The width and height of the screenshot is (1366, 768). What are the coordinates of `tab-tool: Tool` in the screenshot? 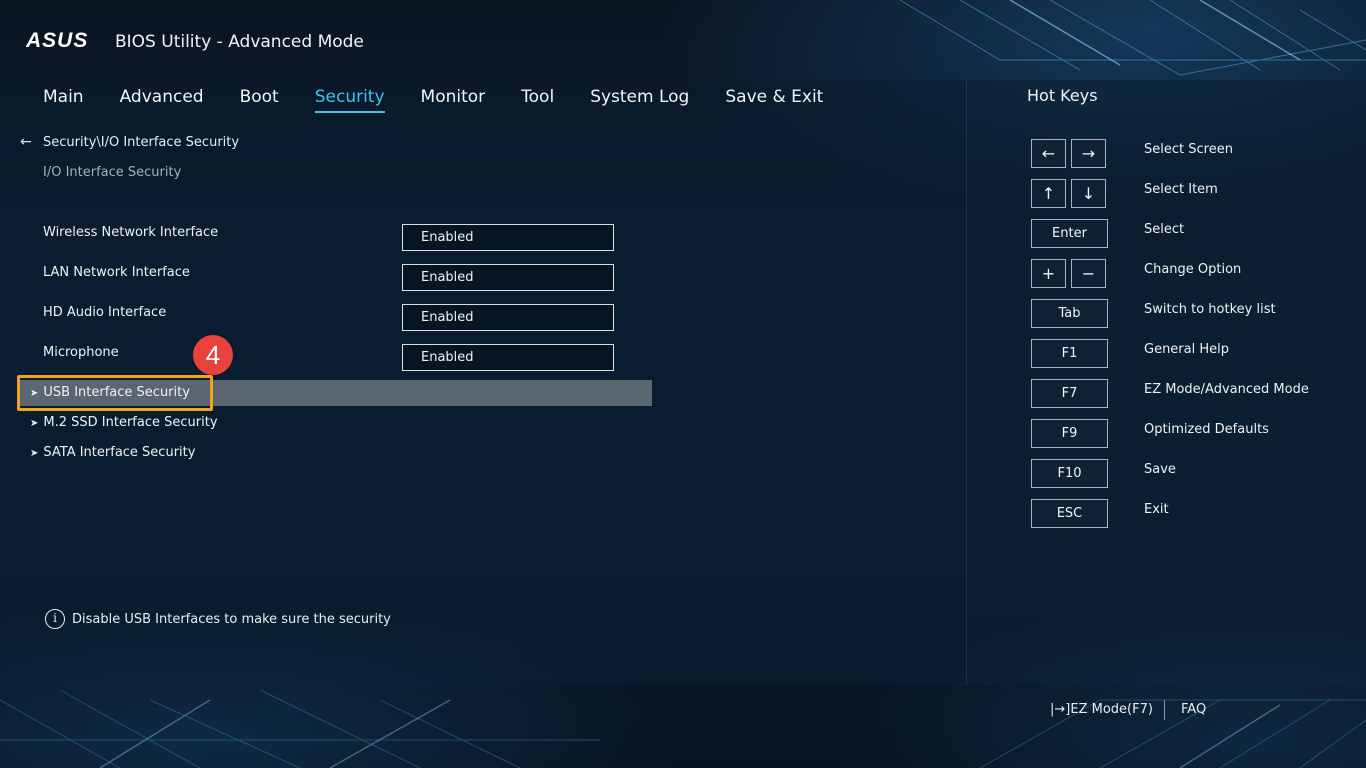 It's located at (537, 100).